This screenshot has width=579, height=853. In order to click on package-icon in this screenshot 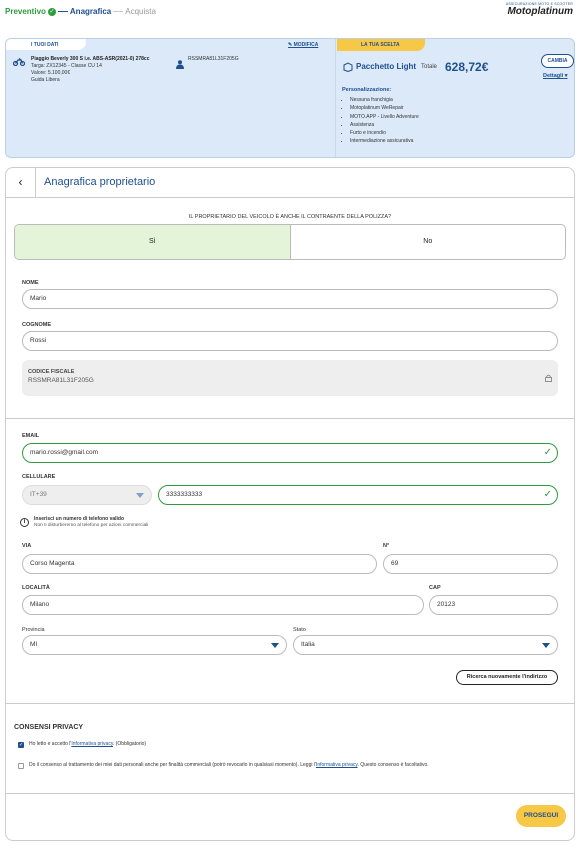, I will do `click(348, 68)`.